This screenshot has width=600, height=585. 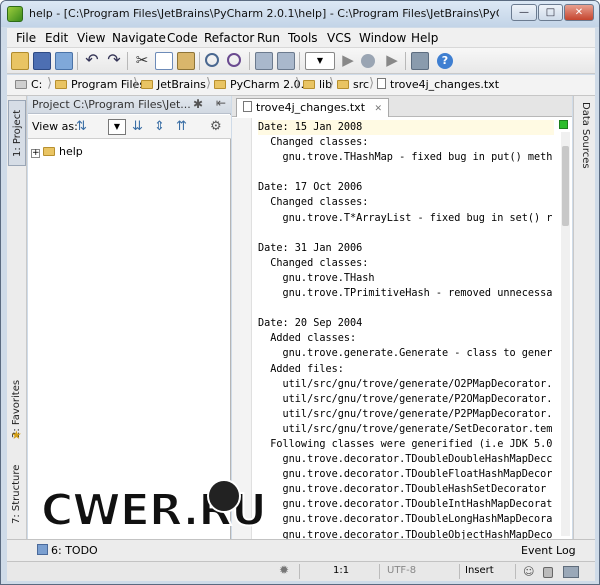 I want to click on menu-window: Window, so click(x=382, y=38).